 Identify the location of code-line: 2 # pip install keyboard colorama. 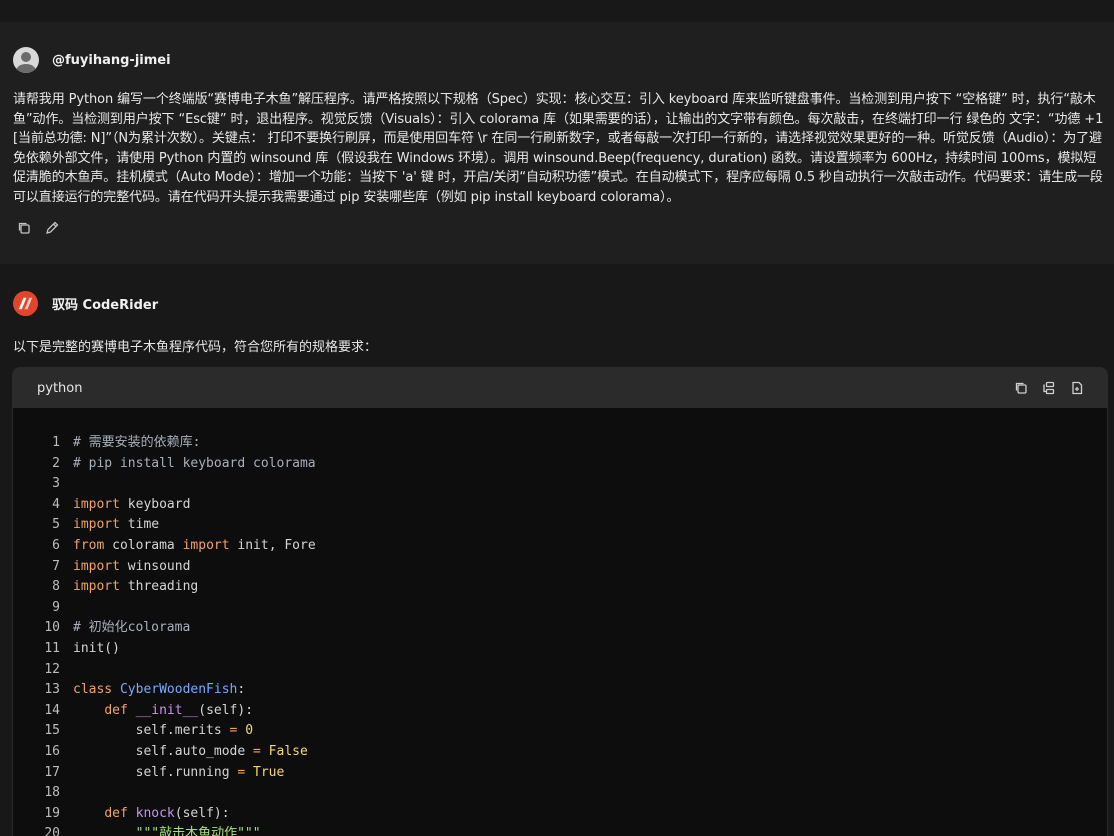
(560, 464).